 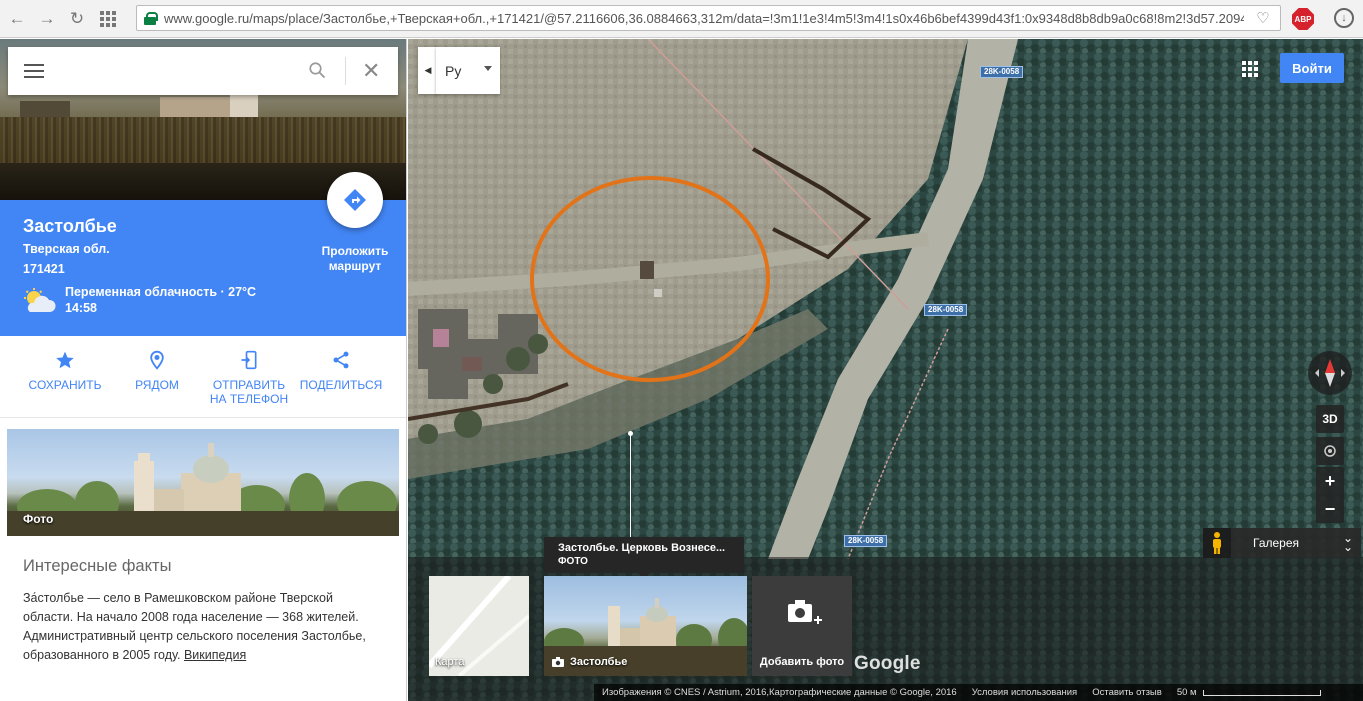 I want to click on save-label: СОХРАНИТЬ, so click(x=65, y=385).